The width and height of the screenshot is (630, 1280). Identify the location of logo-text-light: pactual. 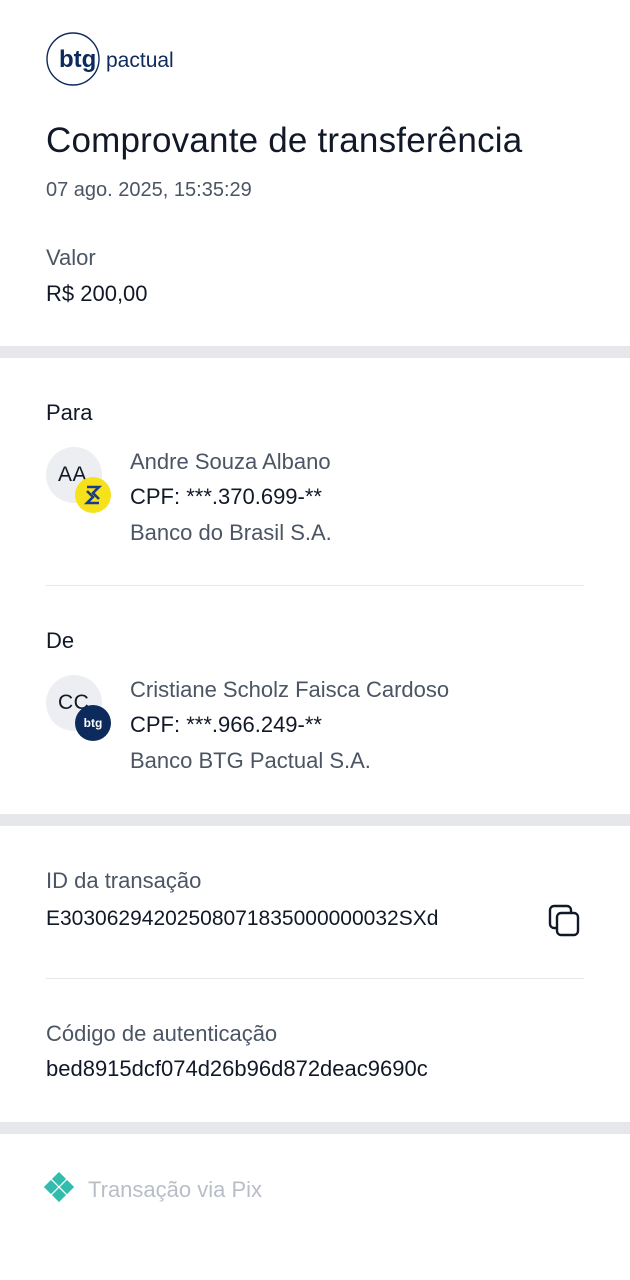
(140, 60).